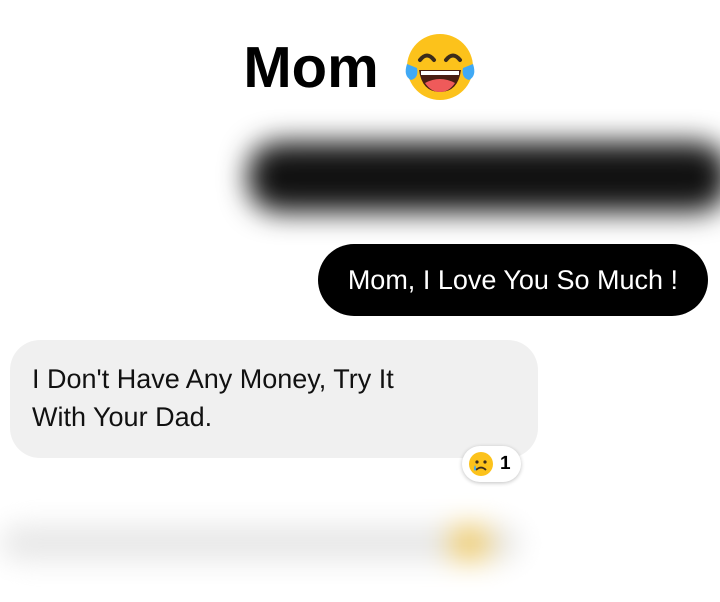  I want to click on reaction-badge: 1, so click(491, 464).